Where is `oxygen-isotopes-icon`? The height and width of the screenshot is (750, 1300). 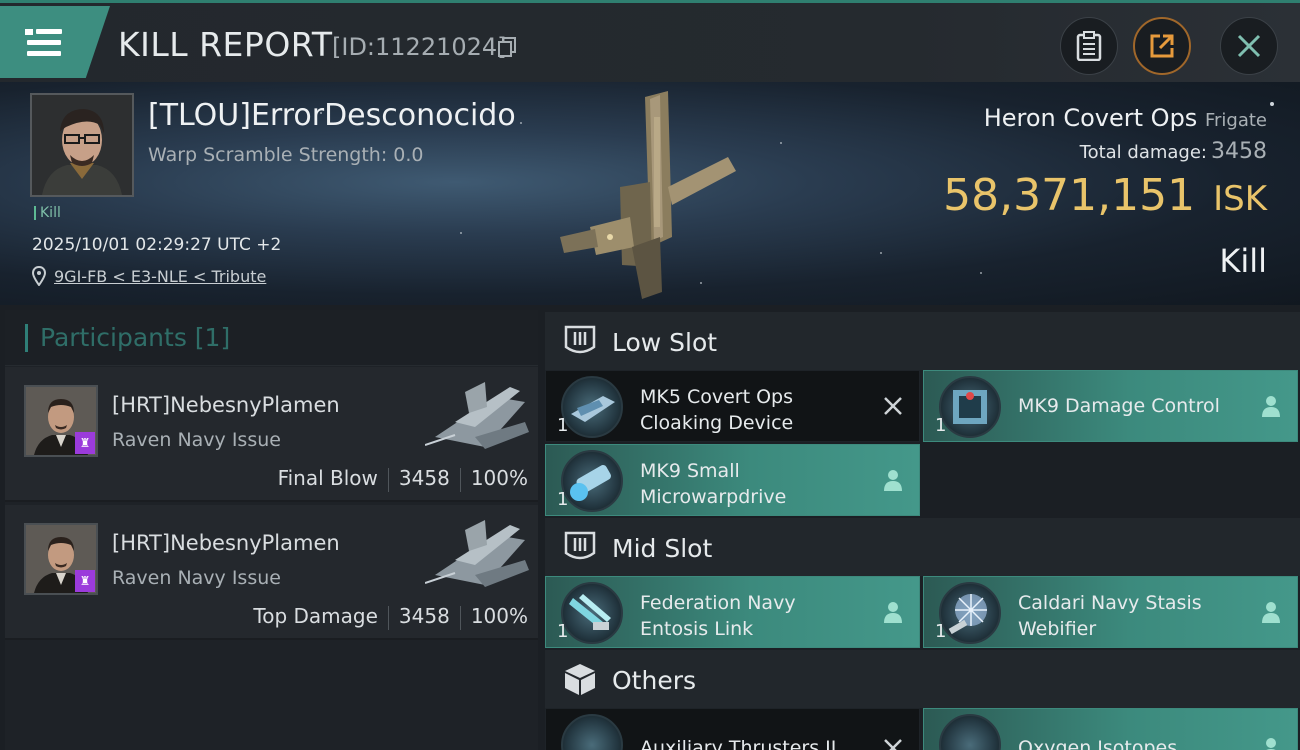 oxygen-isotopes-icon is located at coordinates (970, 732).